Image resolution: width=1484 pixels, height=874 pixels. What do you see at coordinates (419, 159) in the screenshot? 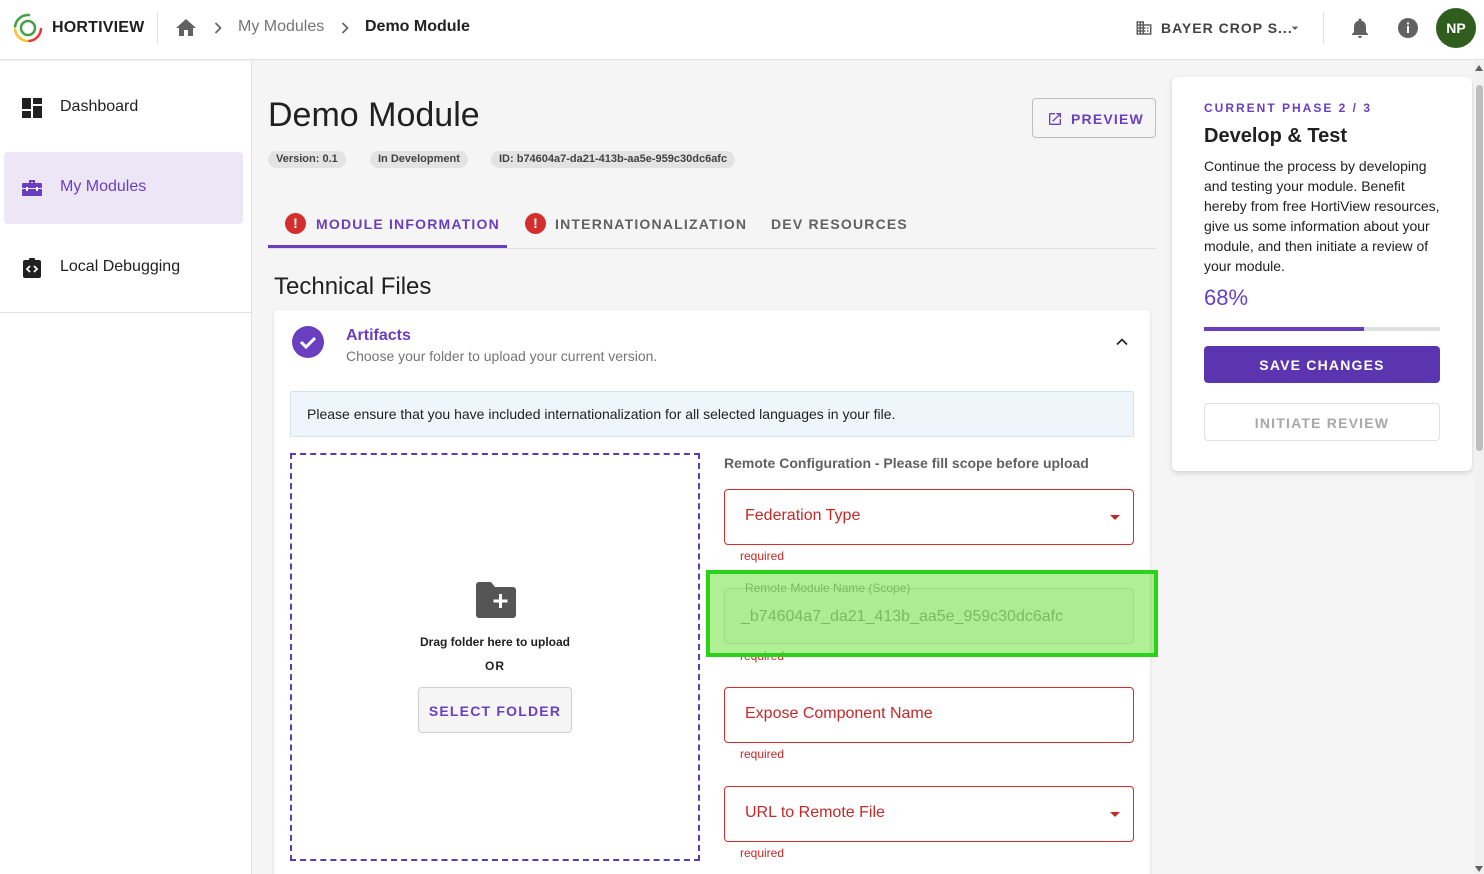
I see `status-badge: In Development` at bounding box center [419, 159].